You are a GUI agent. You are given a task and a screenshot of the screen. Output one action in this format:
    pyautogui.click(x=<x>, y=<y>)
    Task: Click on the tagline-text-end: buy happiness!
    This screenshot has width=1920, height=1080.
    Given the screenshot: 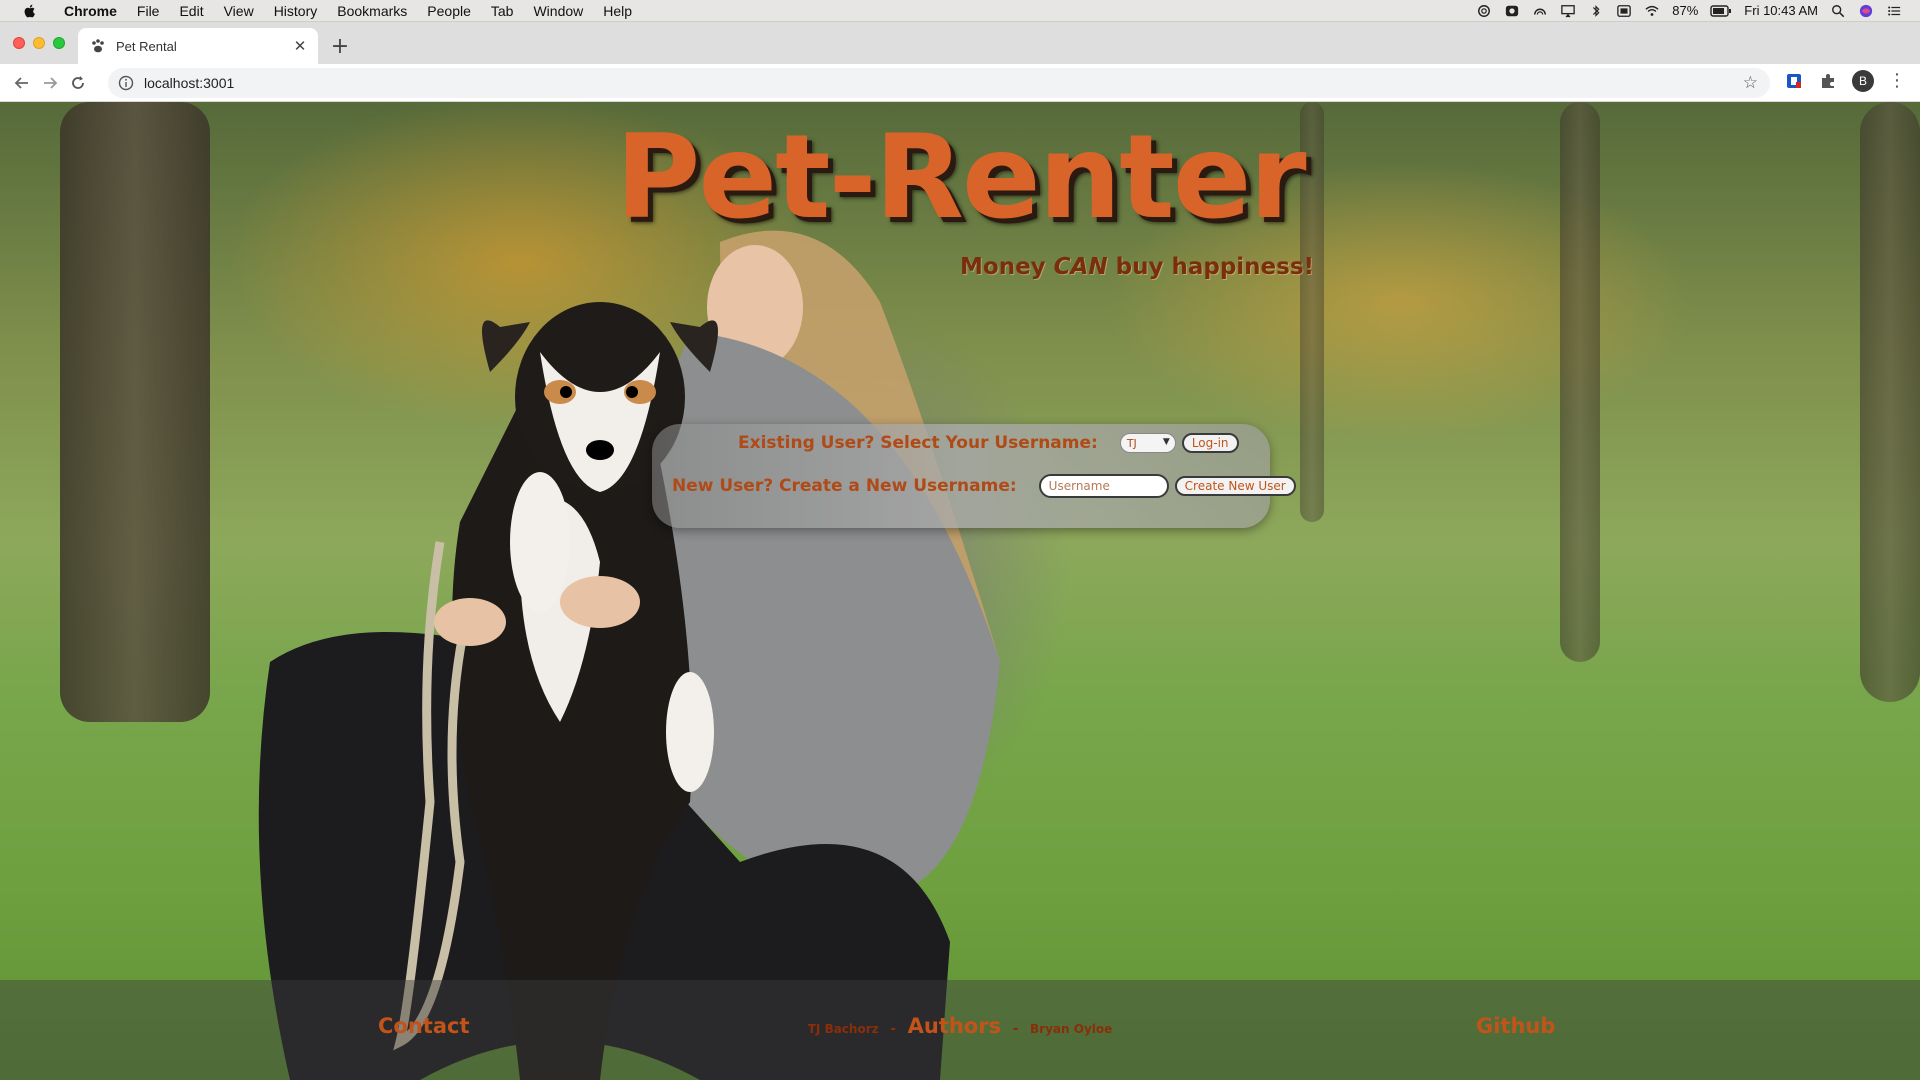 What is the action you would take?
    pyautogui.click(x=1215, y=267)
    